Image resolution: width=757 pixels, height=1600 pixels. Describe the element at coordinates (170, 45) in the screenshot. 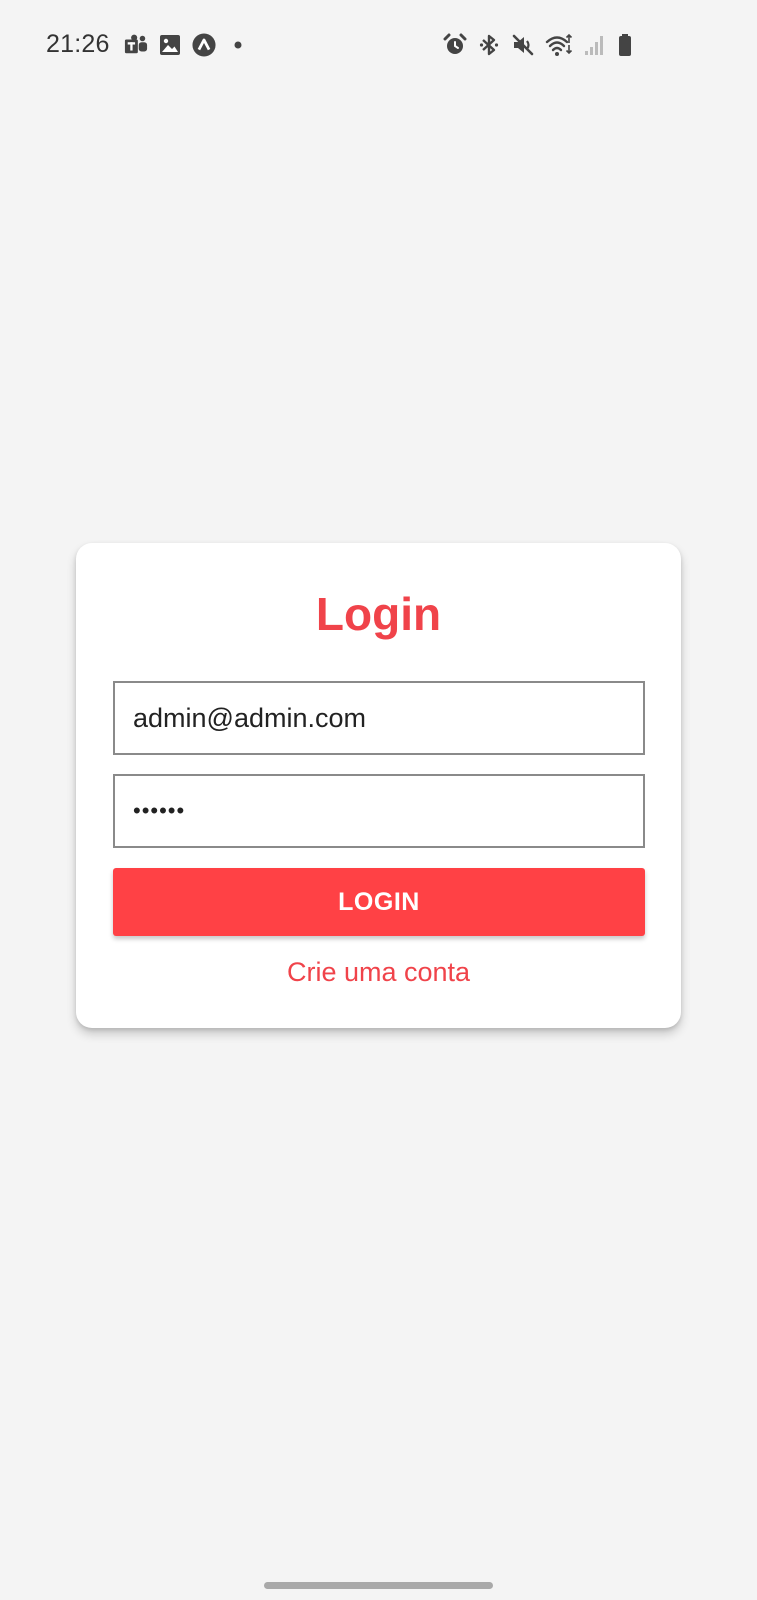

I see `gallery-icon` at that location.